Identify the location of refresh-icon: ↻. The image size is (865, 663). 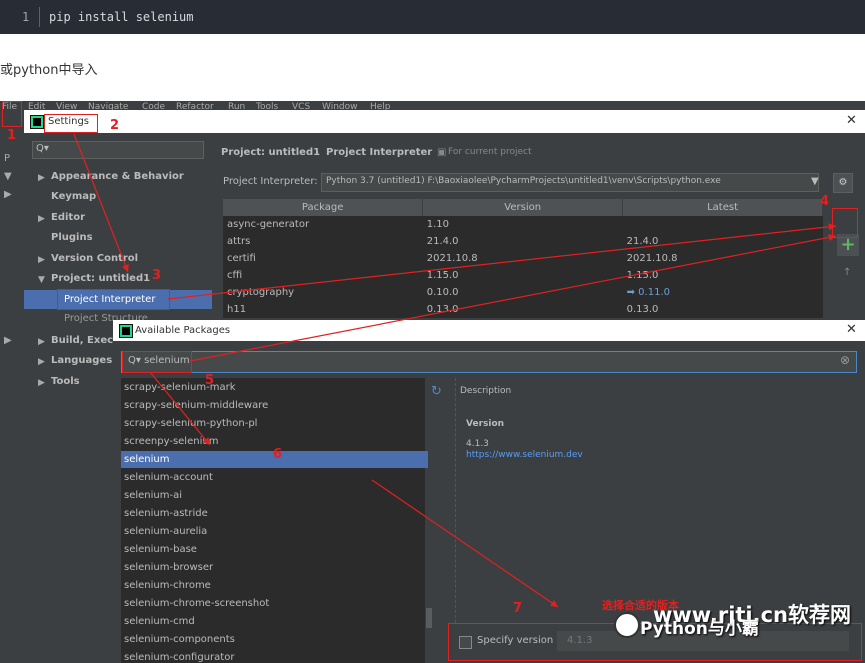
(436, 391).